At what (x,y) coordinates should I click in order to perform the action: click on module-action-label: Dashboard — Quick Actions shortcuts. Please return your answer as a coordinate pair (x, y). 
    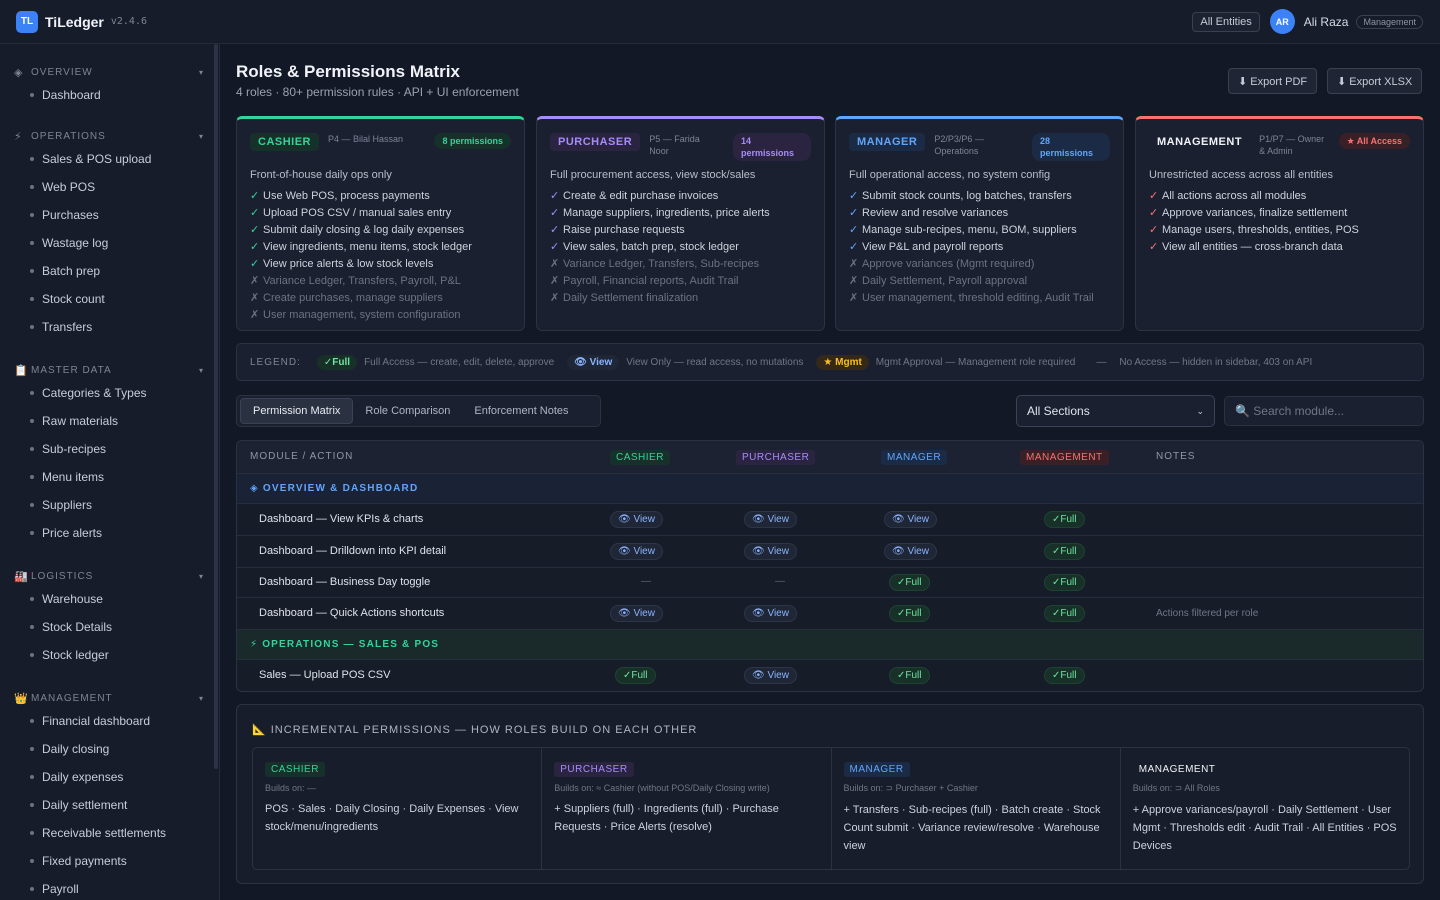
    Looking at the image, I should click on (352, 613).